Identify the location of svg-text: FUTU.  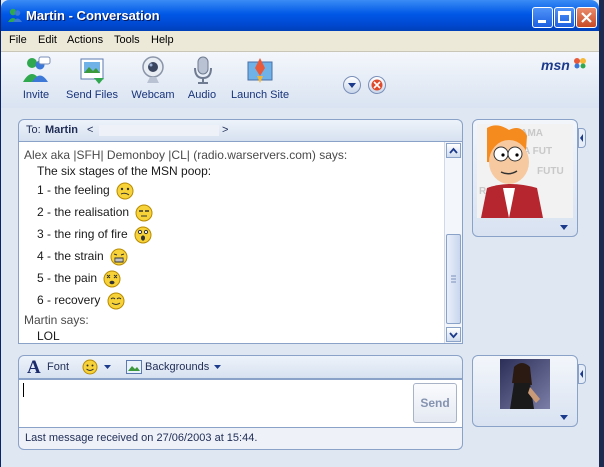
(550, 171).